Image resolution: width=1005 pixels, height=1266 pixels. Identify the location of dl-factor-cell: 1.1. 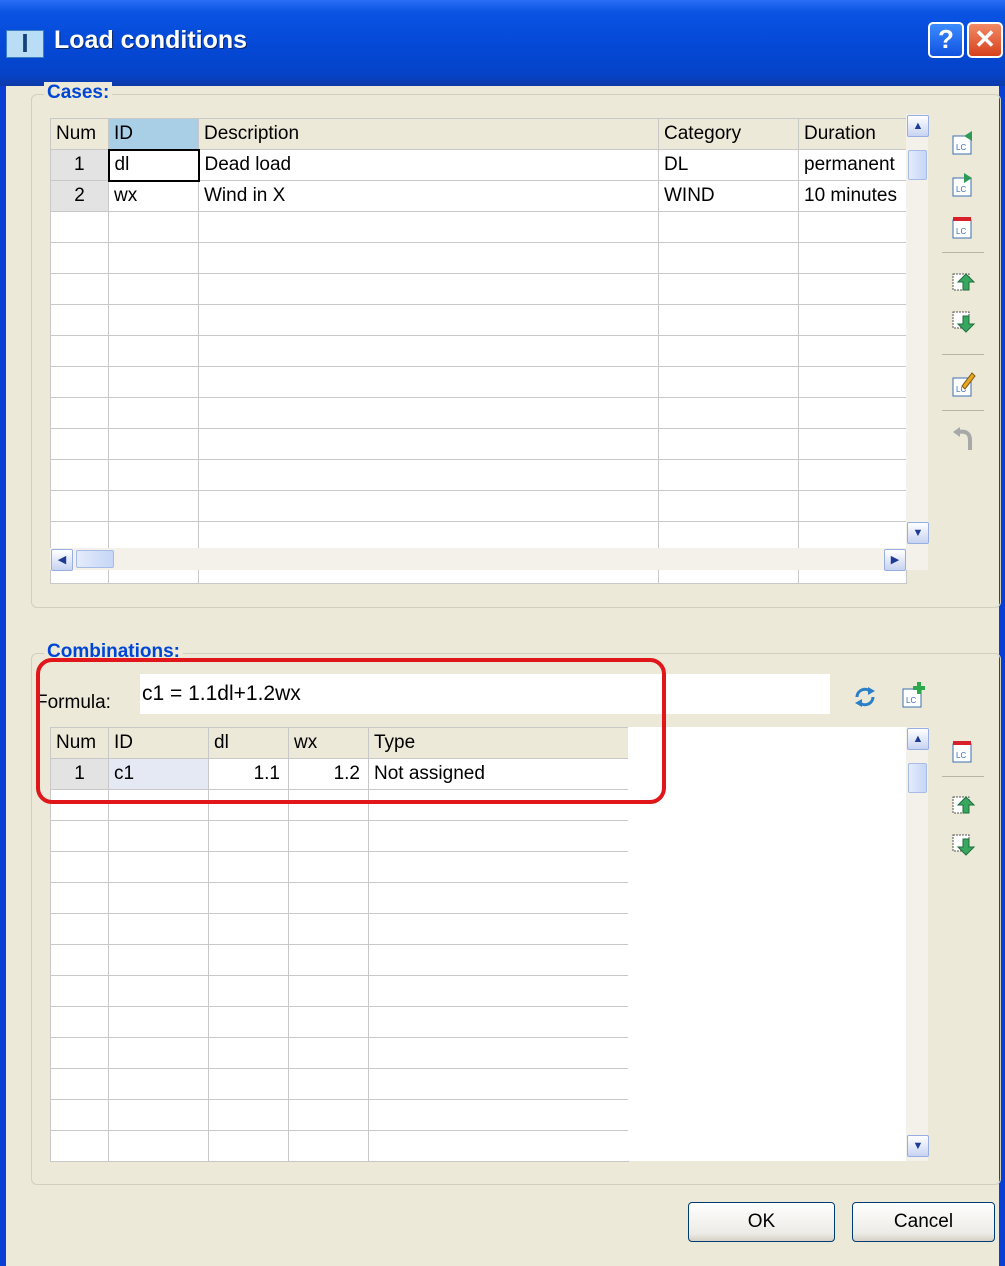
(248, 774).